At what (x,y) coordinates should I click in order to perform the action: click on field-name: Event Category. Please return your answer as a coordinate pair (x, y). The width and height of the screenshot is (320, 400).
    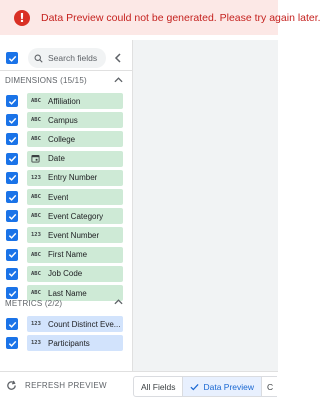
    Looking at the image, I should click on (76, 216).